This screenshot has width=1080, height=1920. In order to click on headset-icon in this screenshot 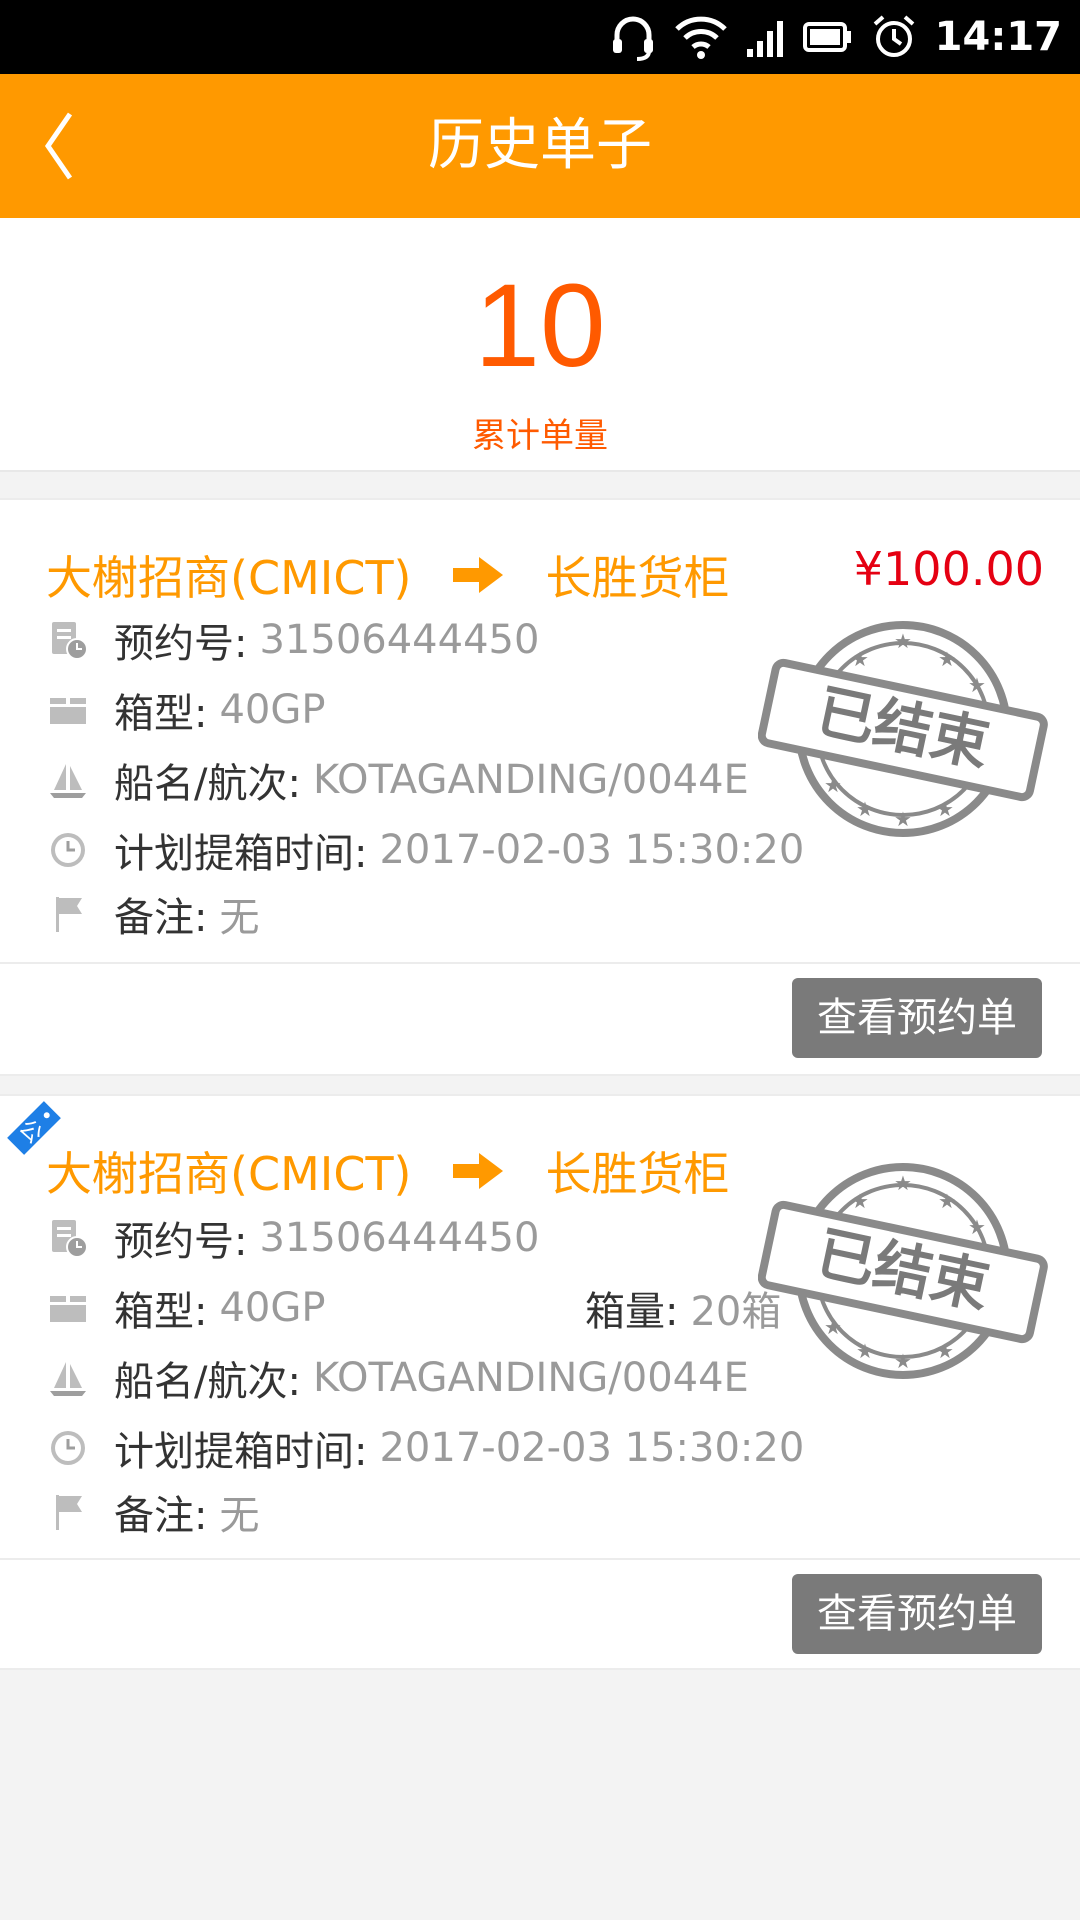, I will do `click(632, 38)`.